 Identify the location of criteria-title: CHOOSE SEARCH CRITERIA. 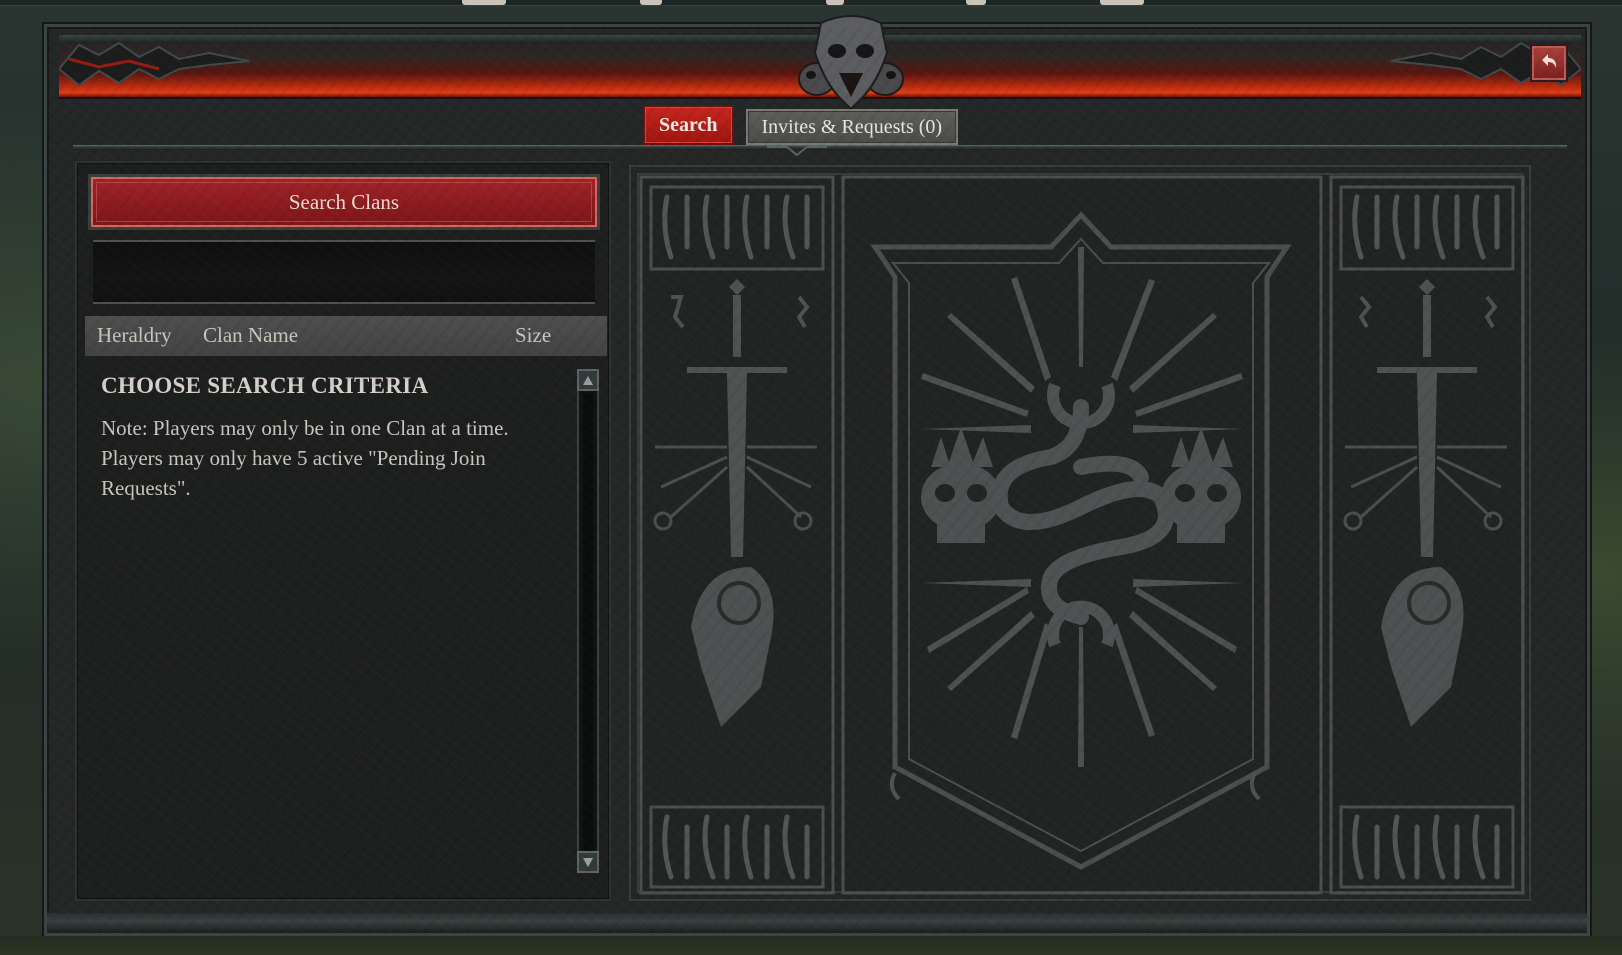
(265, 385).